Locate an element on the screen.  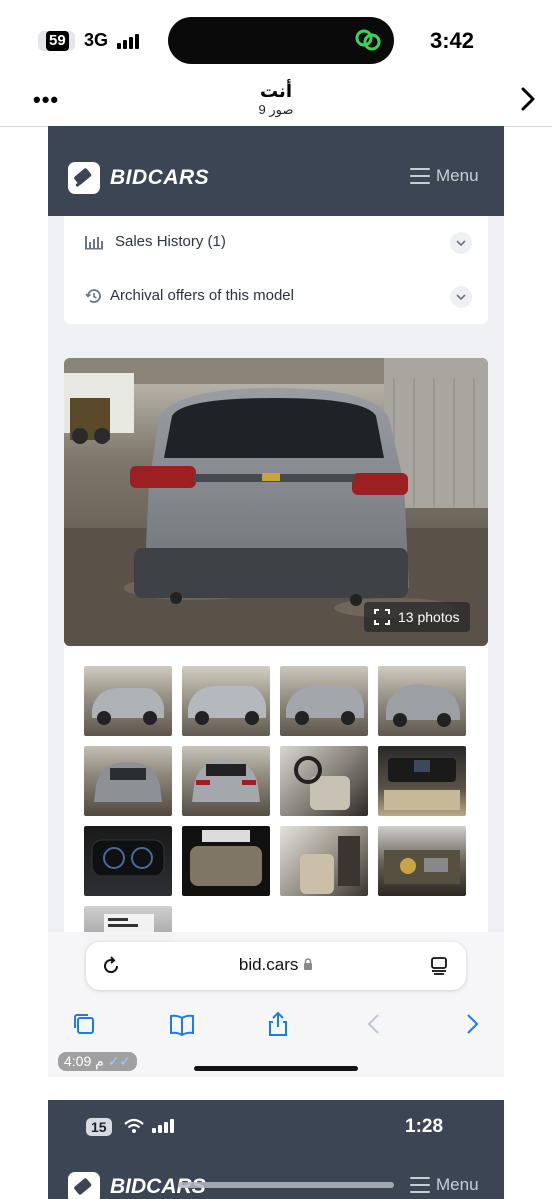
status-bar: 59 3G 3:42 is located at coordinates (276, 40).